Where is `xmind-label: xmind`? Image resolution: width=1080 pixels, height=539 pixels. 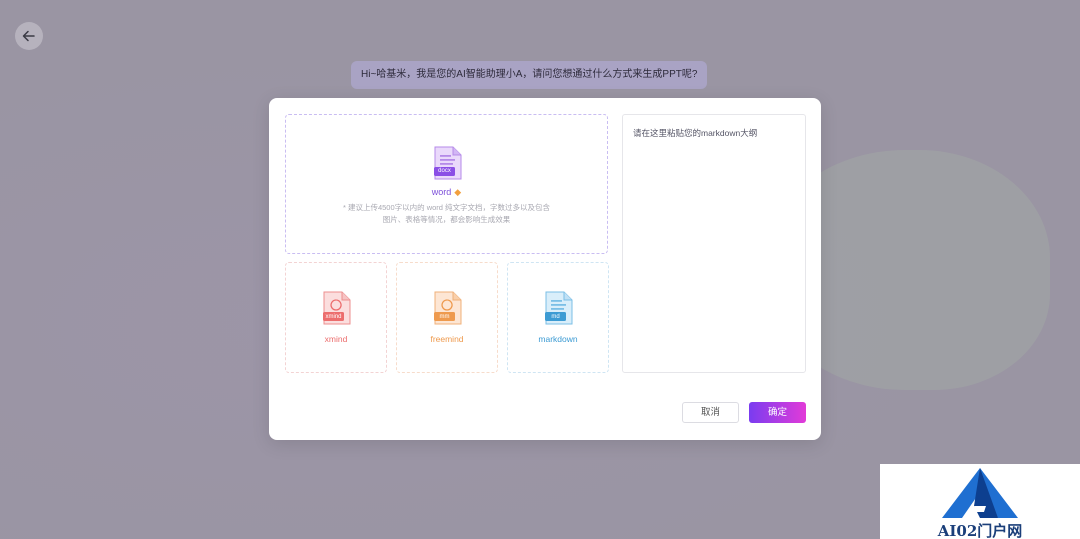 xmind-label: xmind is located at coordinates (336, 339).